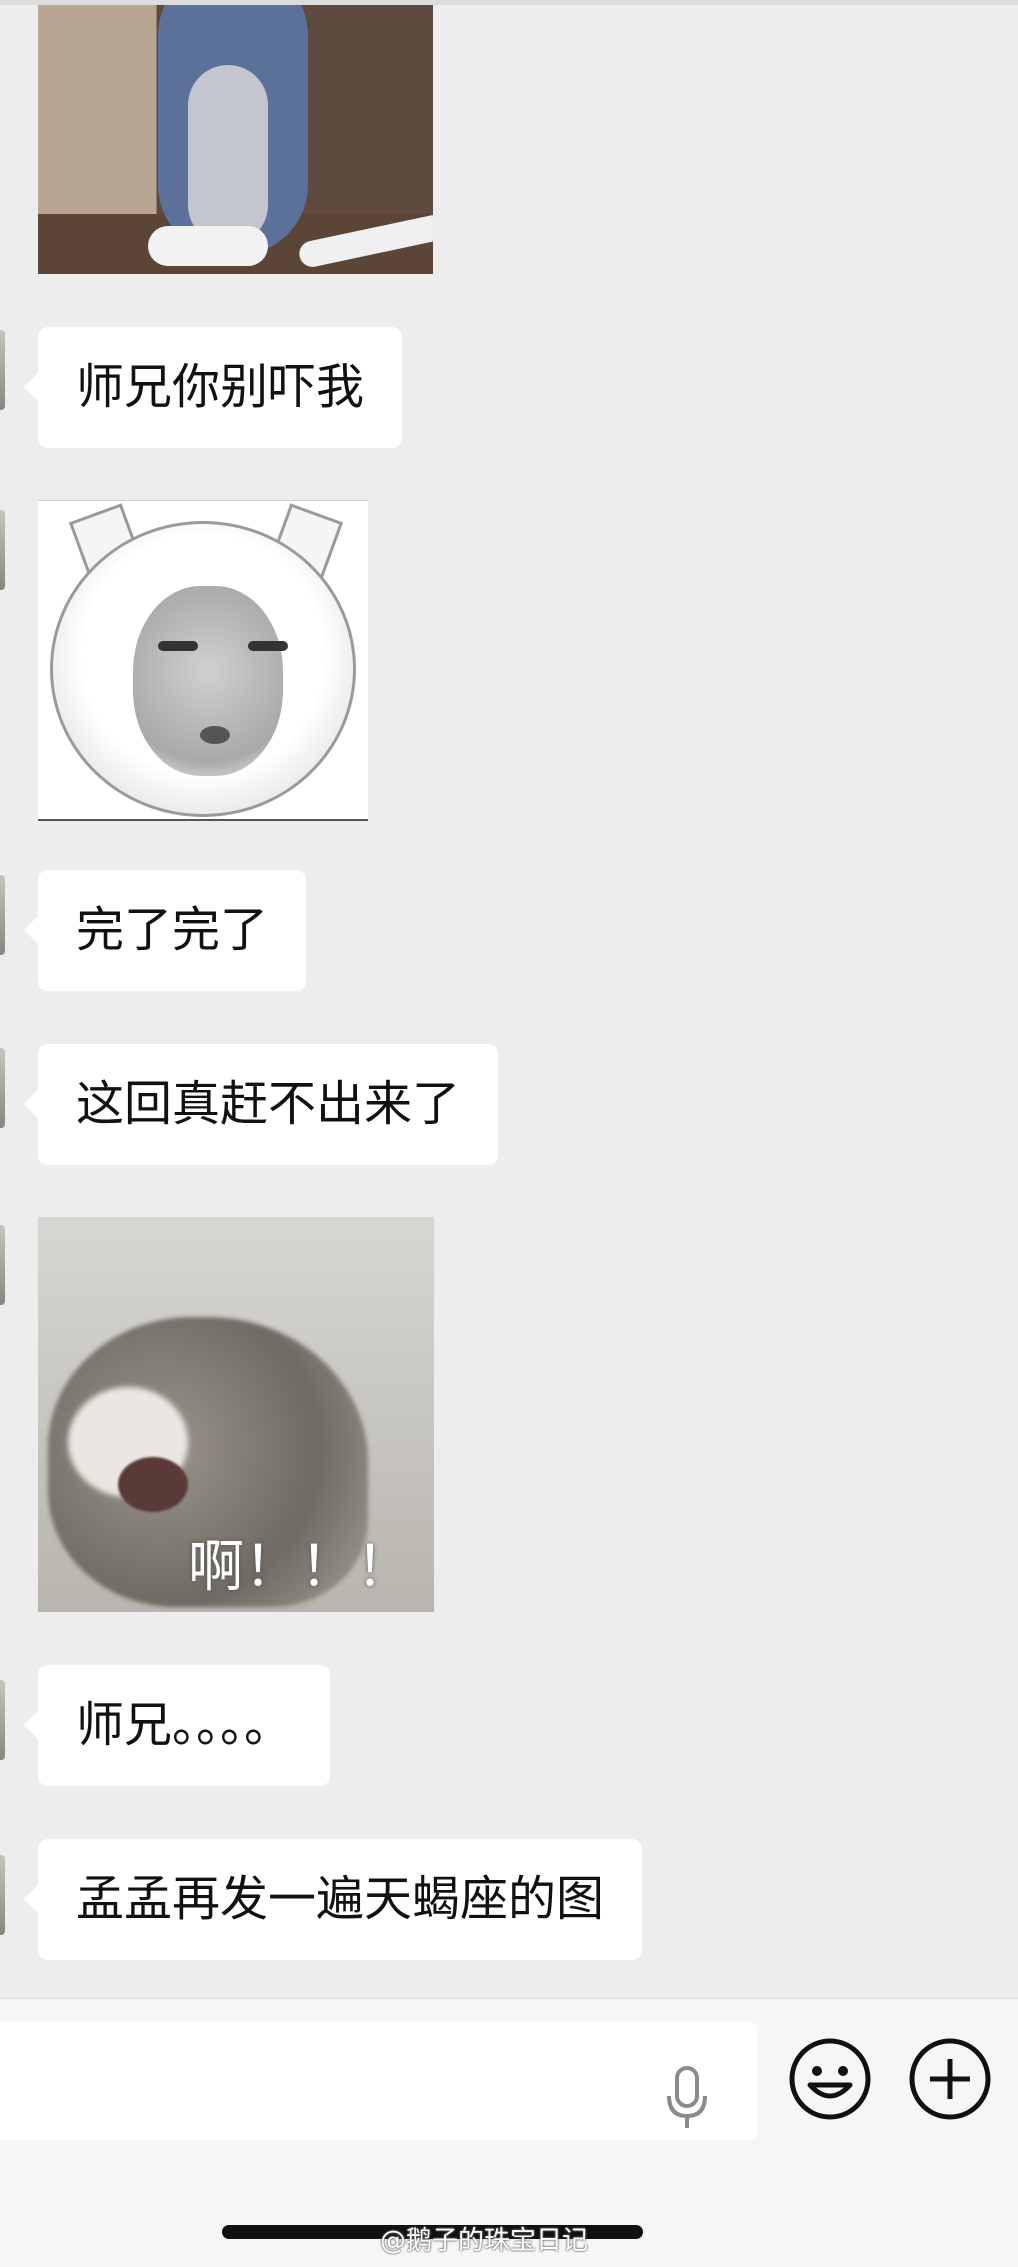 This screenshot has width=1018, height=2267. Describe the element at coordinates (236, 1414) in the screenshot. I see `sticker-screaming-cat: 啊！！！` at that location.